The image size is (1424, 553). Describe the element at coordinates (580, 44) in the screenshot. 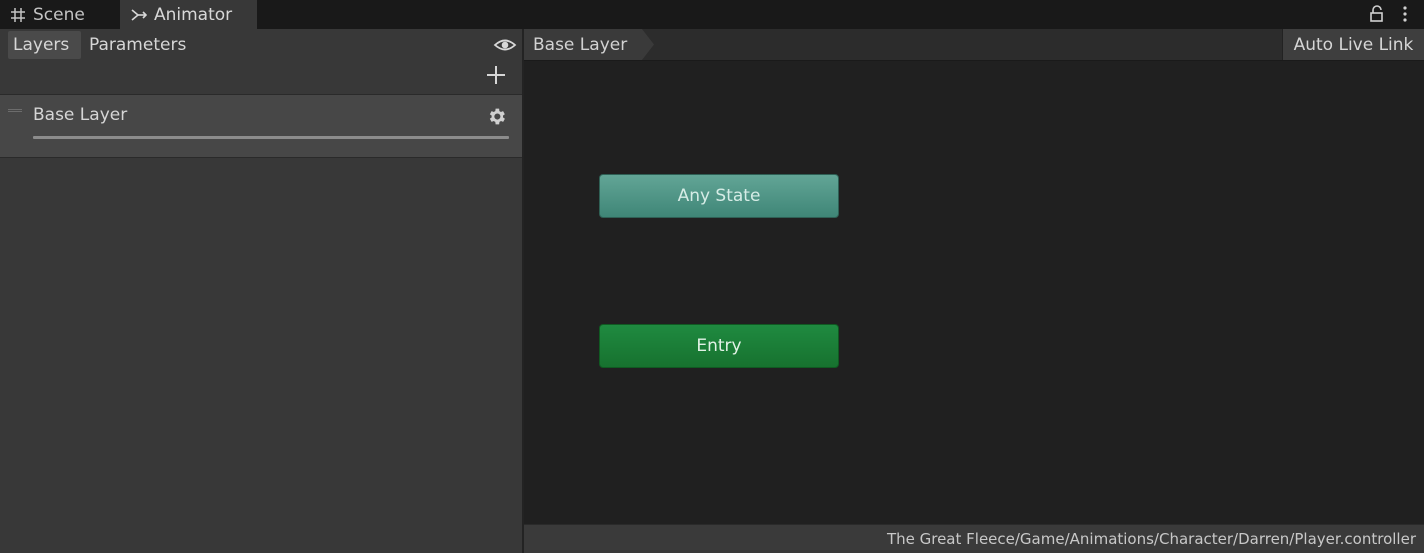

I see `breadcrumb-label: Base Layer` at that location.